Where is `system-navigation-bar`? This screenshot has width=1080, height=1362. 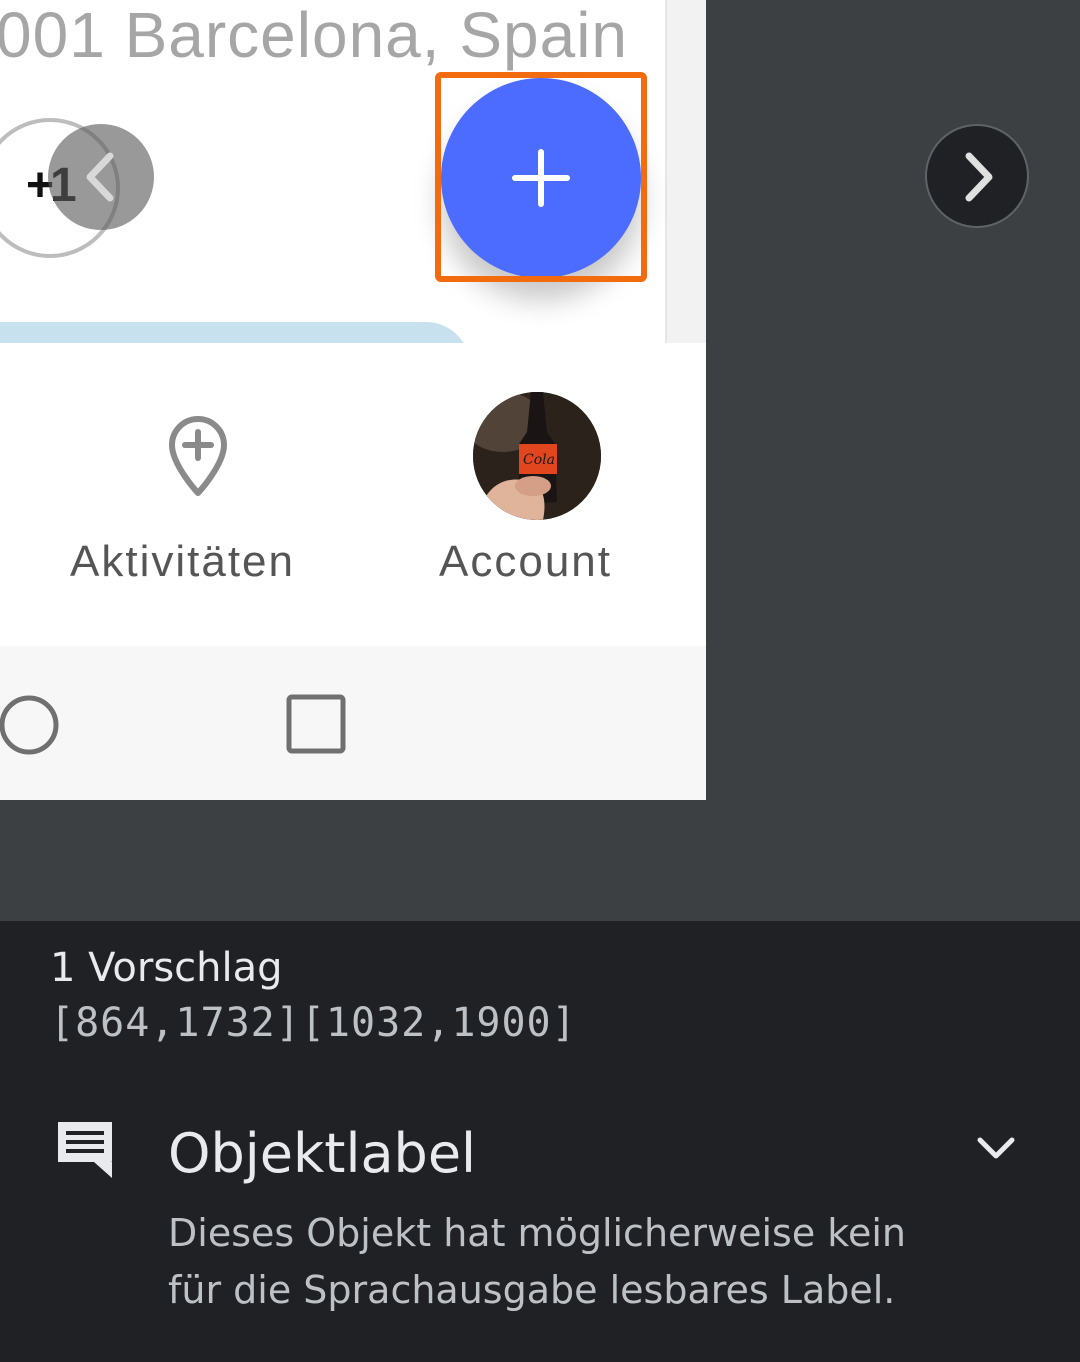 system-navigation-bar is located at coordinates (353, 723).